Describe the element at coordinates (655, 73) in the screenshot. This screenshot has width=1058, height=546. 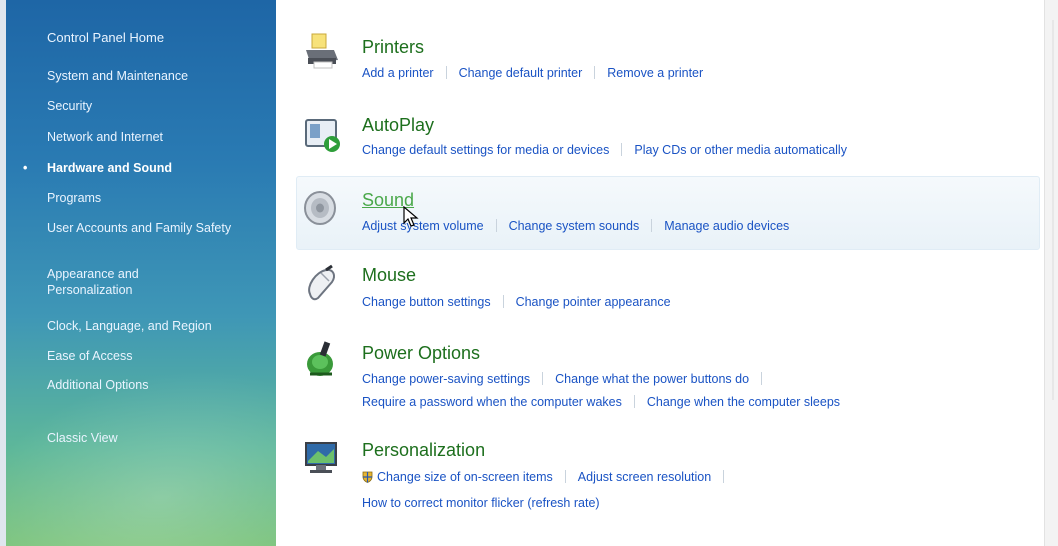
I see `link-remove-printer: Remove a printer` at that location.